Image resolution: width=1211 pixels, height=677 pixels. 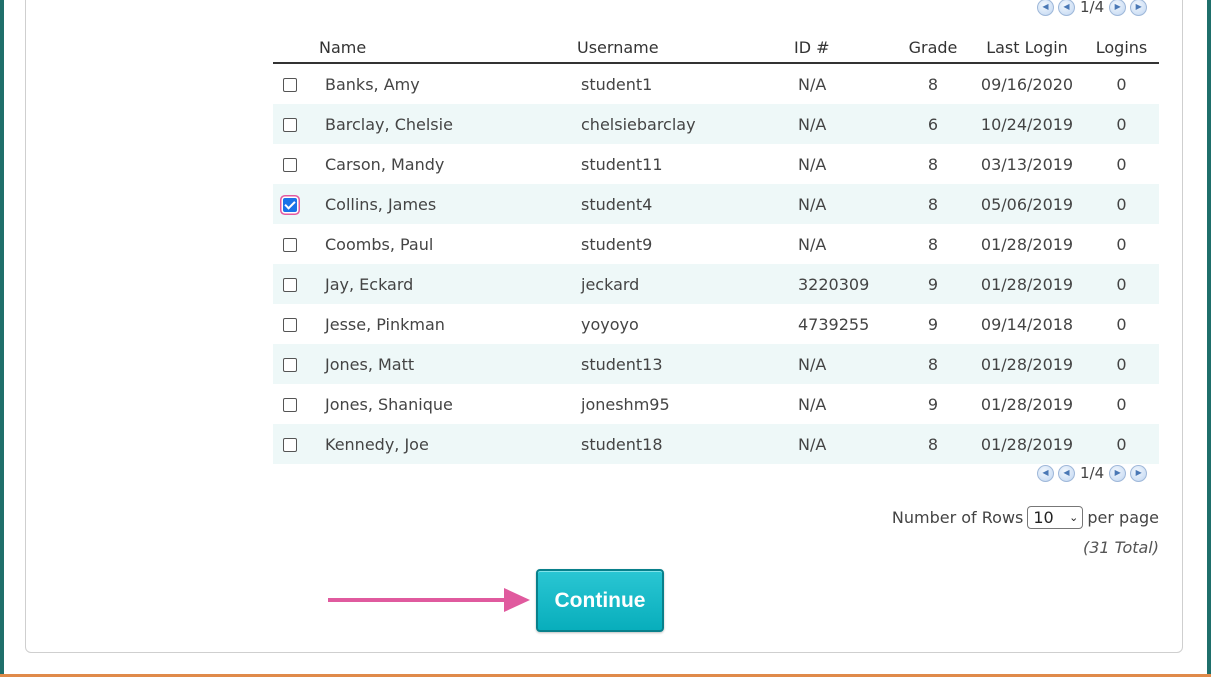 What do you see at coordinates (716, 444) in the screenshot?
I see `table-row: Kennedy, Joe student18 N/A 8 01/28/2019 0` at bounding box center [716, 444].